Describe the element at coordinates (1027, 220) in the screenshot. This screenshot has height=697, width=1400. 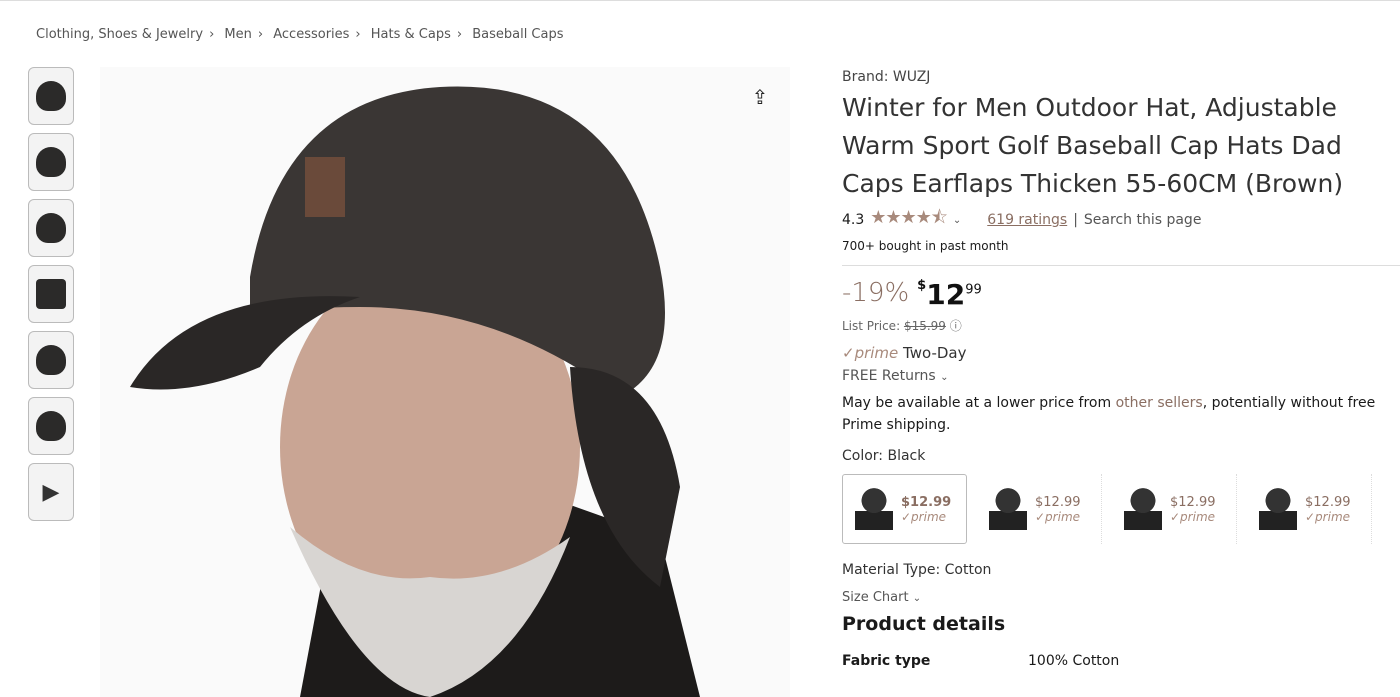
I see `ratings-count-link: 619 ratings` at that location.